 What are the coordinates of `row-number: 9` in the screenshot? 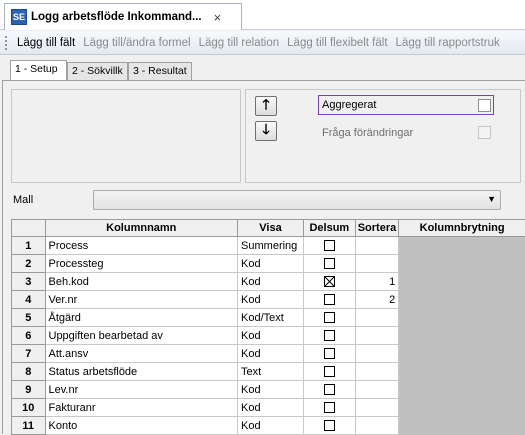 It's located at (29, 390).